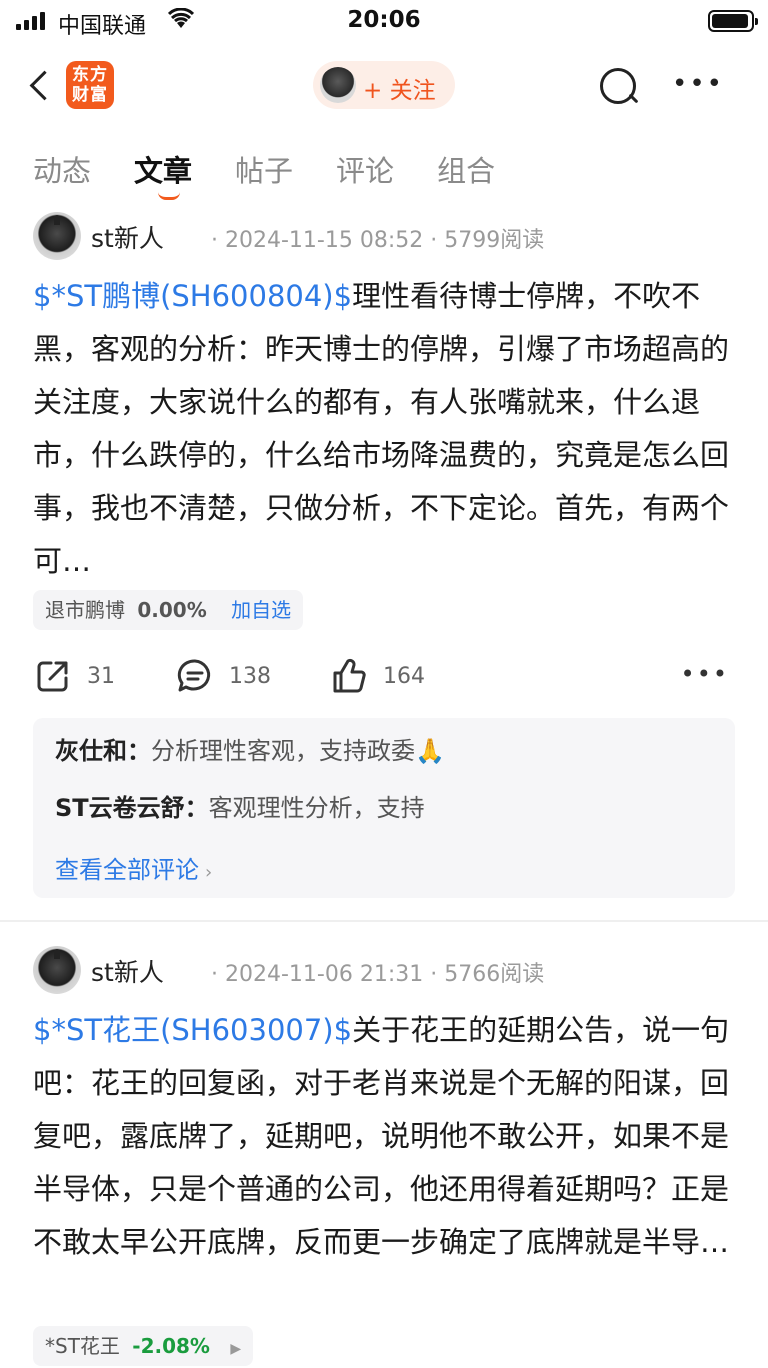 This screenshot has height=1368, width=768. Describe the element at coordinates (101, 676) in the screenshot. I see `share-count: 31` at that location.